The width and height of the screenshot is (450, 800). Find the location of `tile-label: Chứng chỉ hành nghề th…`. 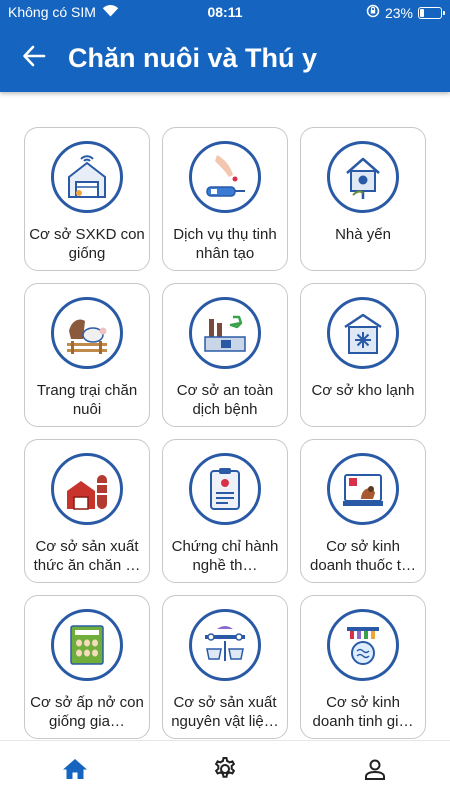

tile-label: Chứng chỉ hành nghề th… is located at coordinates (225, 556).